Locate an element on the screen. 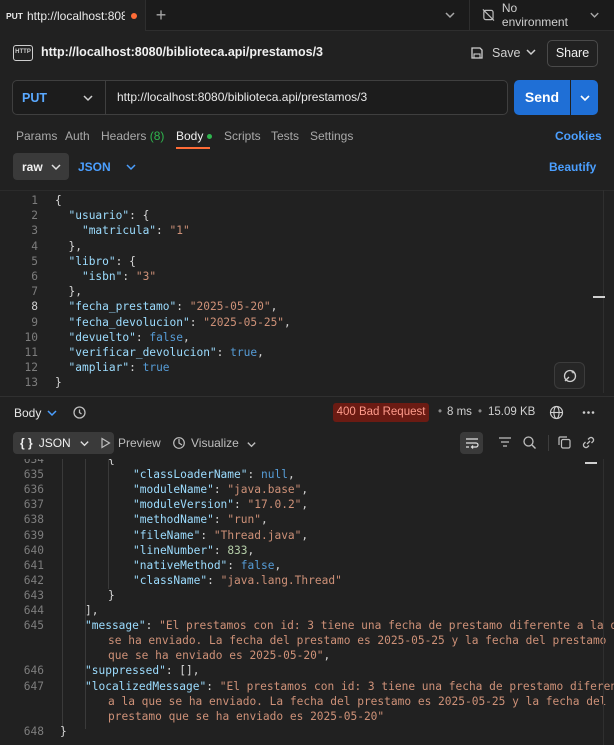 This screenshot has width=614, height=745. code-token: "2025-05-25" is located at coordinates (244, 322).